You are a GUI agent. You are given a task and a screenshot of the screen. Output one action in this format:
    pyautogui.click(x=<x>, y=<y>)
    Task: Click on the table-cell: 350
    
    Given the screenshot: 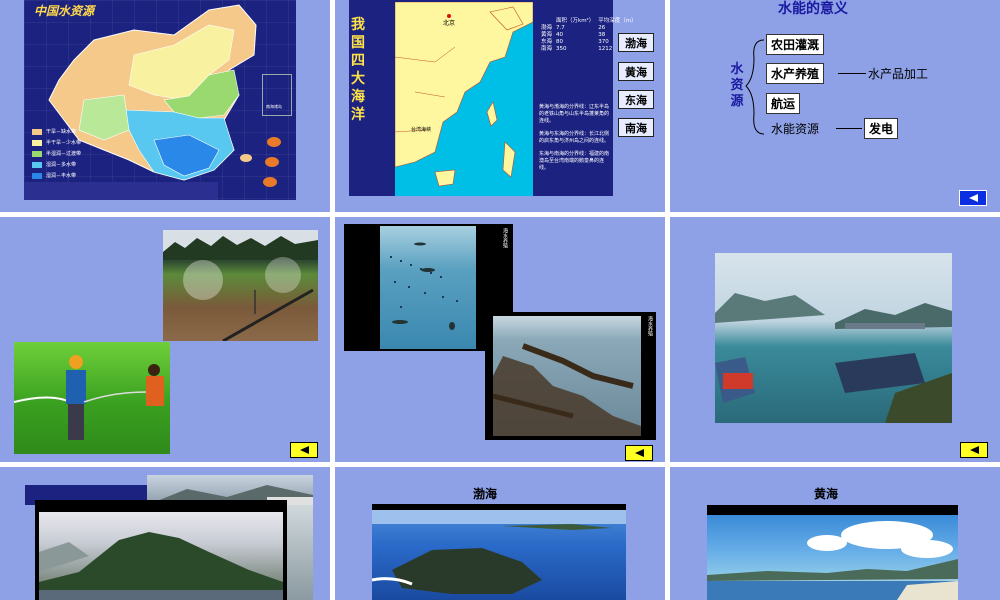 What is the action you would take?
    pyautogui.click(x=561, y=49)
    